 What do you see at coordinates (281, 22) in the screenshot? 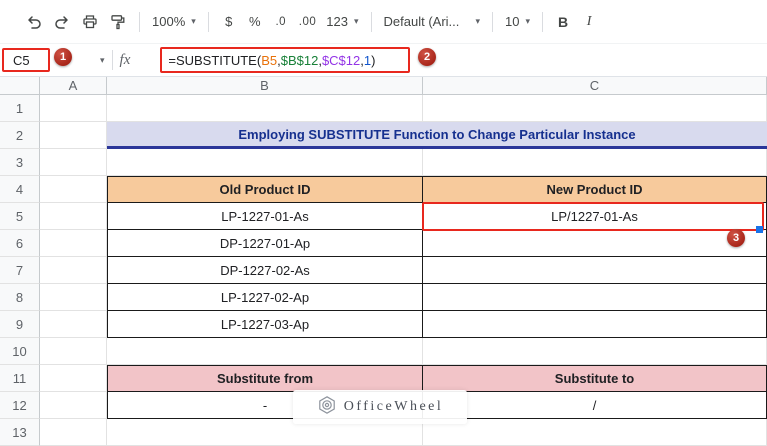
I see `decrease-decimal-button: .0` at bounding box center [281, 22].